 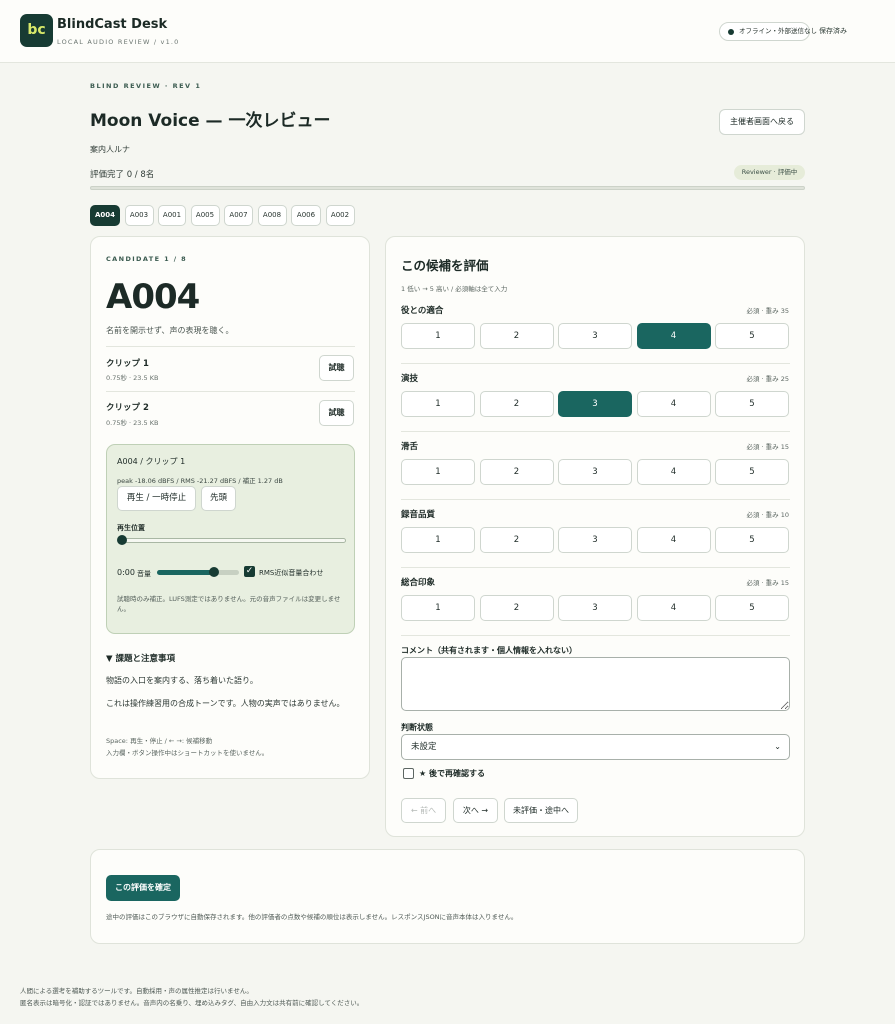 I want to click on criterion-name: 役との適合, so click(x=422, y=311).